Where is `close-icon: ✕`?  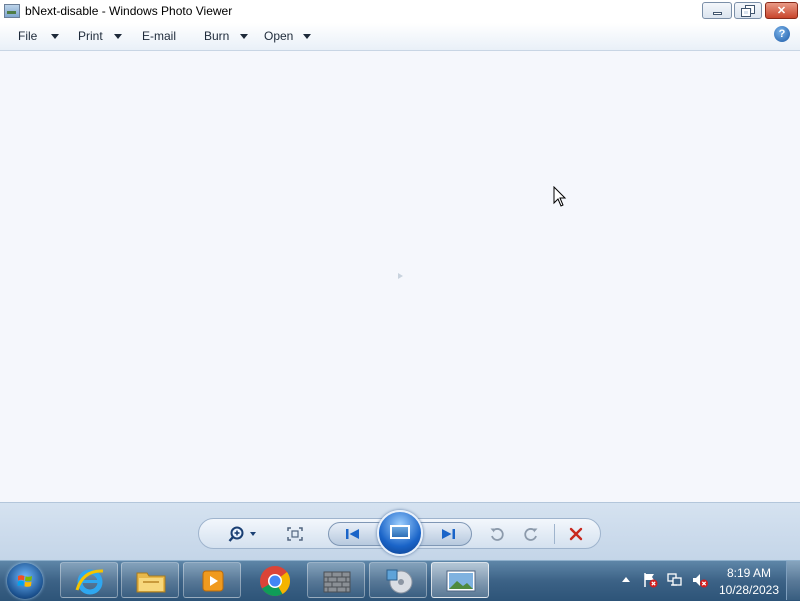 close-icon: ✕ is located at coordinates (781, 11).